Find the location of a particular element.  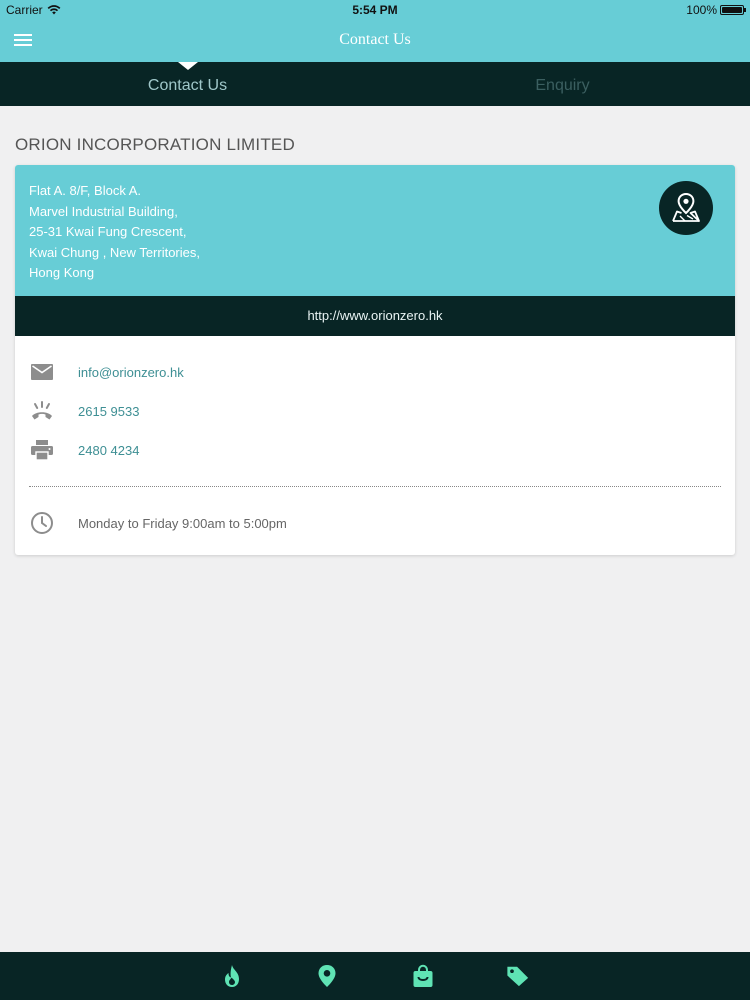

tab-contact-us-label: Contact Us is located at coordinates (187, 85).